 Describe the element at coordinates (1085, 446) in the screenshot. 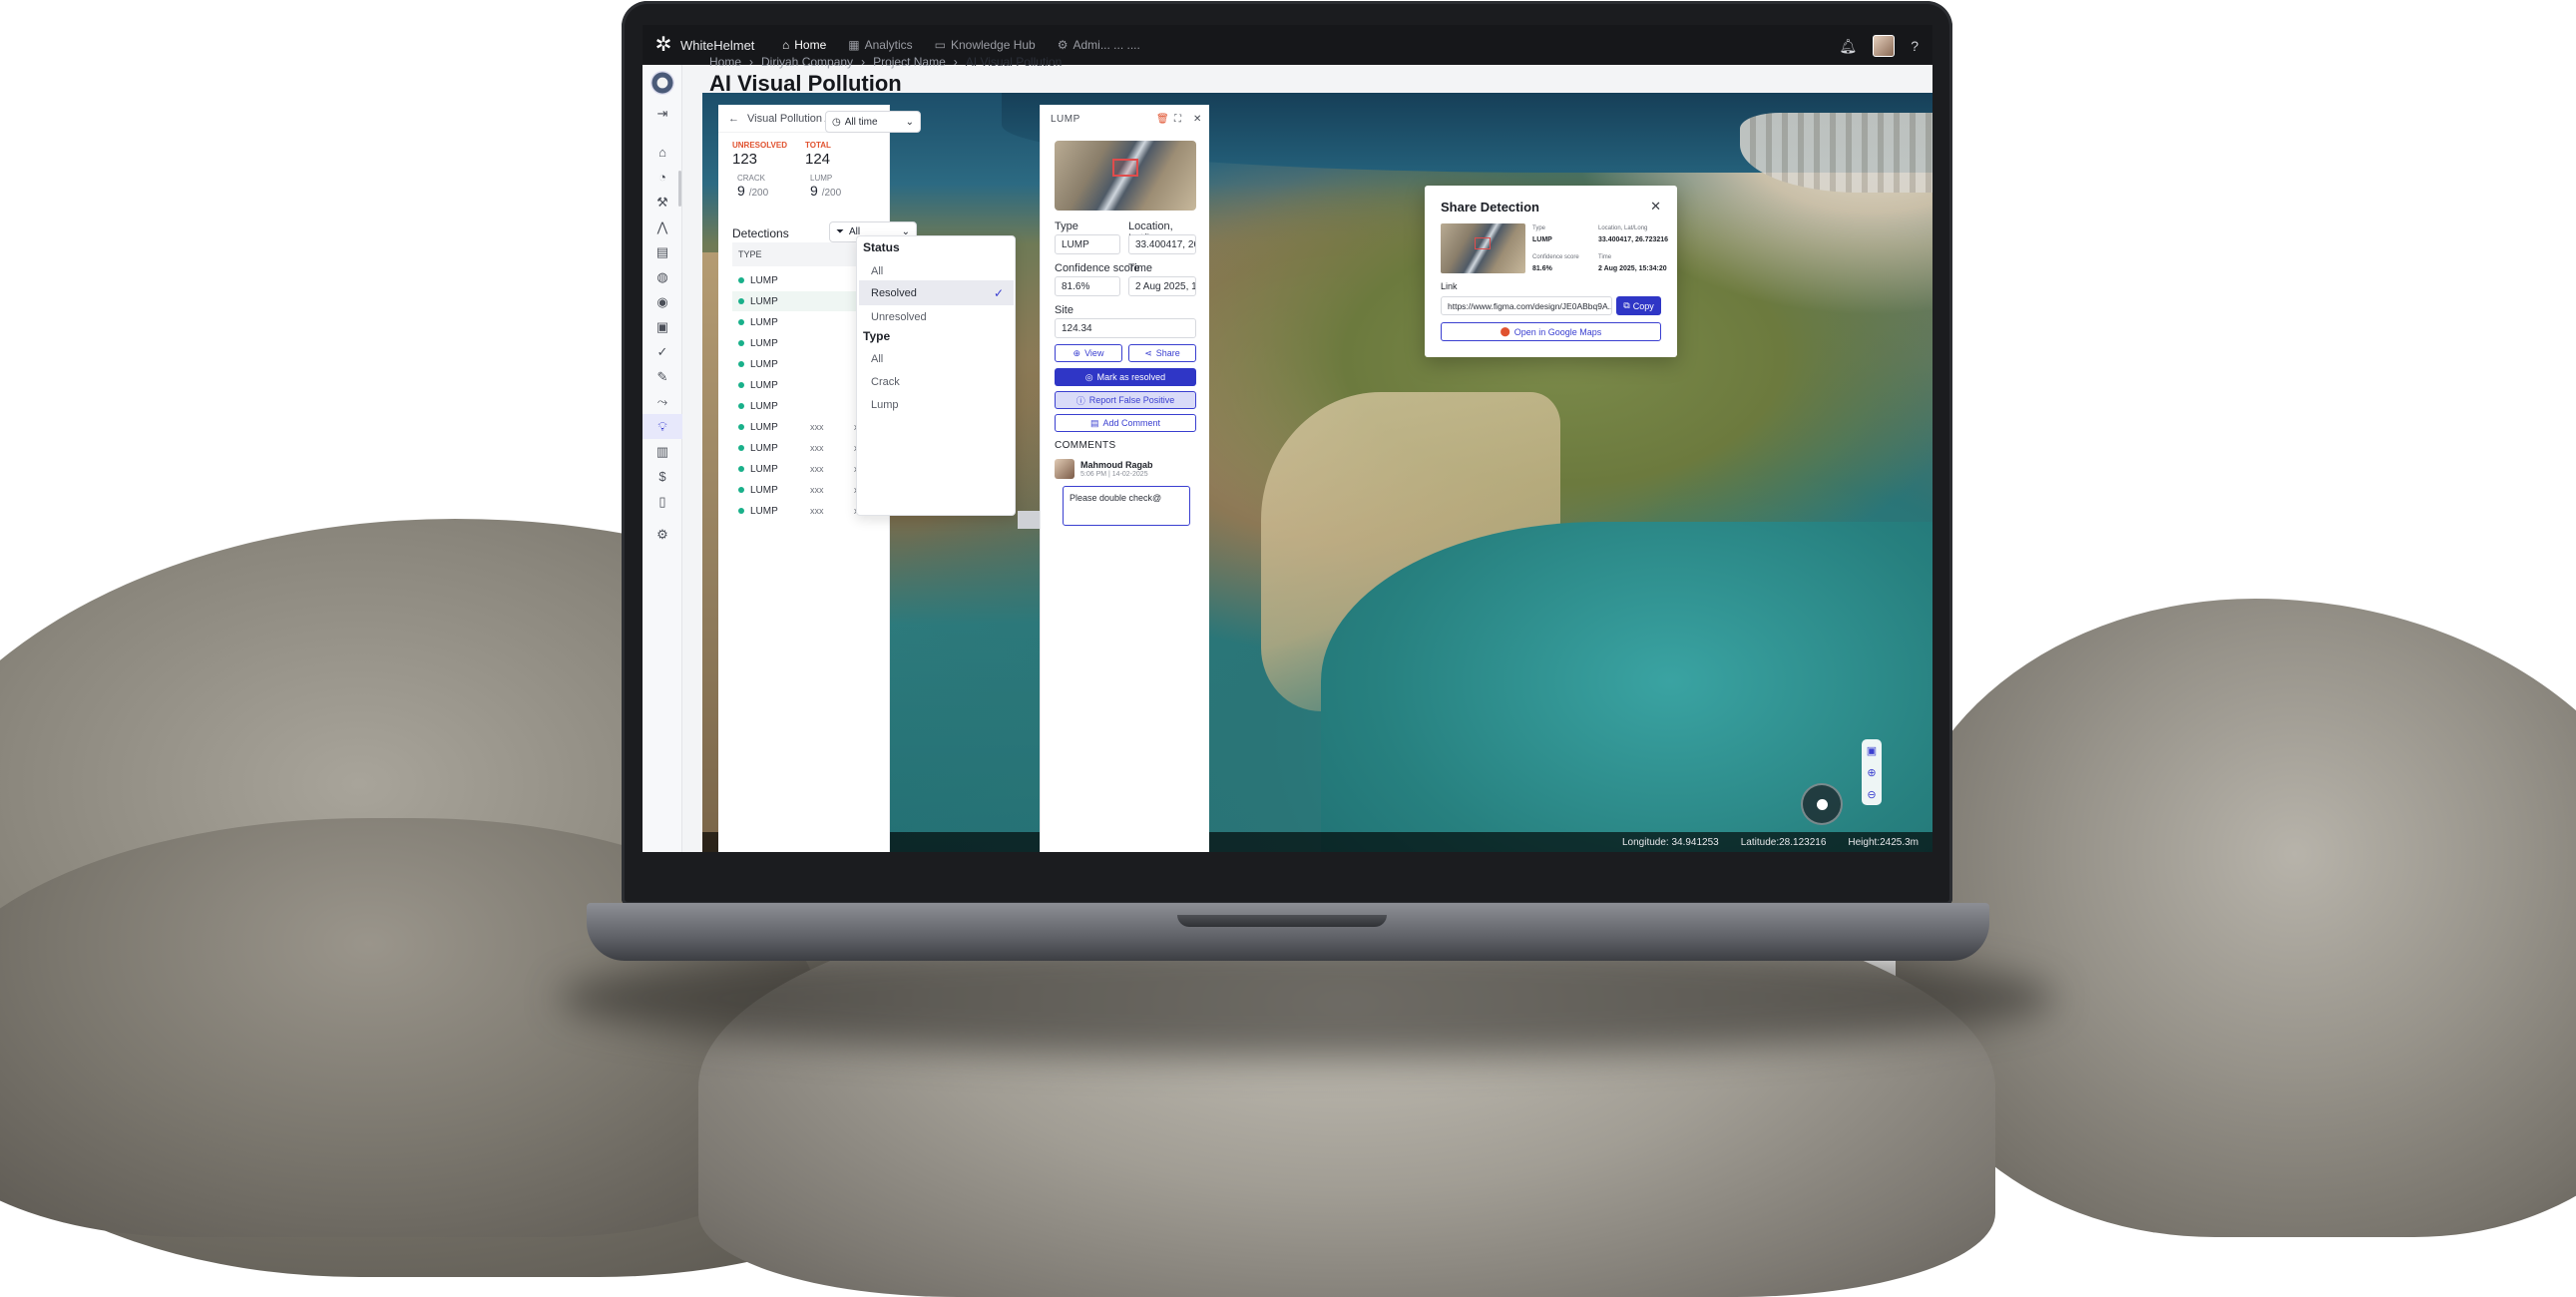

I see `comments-title: COMMENTS` at that location.